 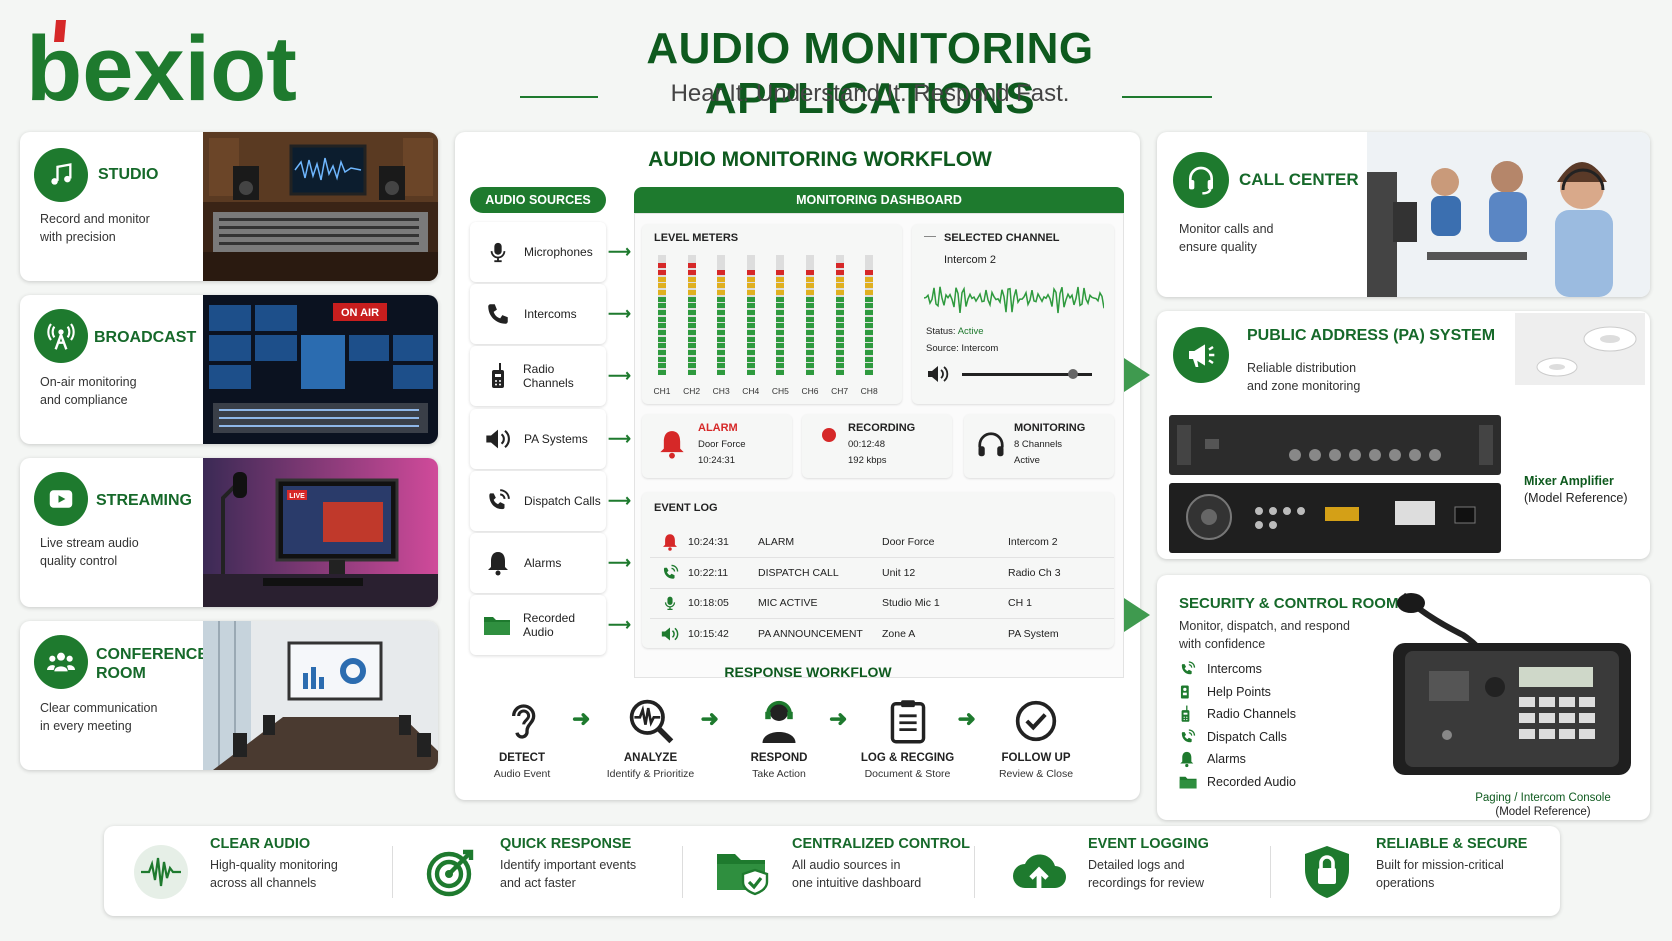 I want to click on event-log-row: 10:18:05 MIC ACTIVE Studio Mic 1 CH 1, so click(x=882, y=603).